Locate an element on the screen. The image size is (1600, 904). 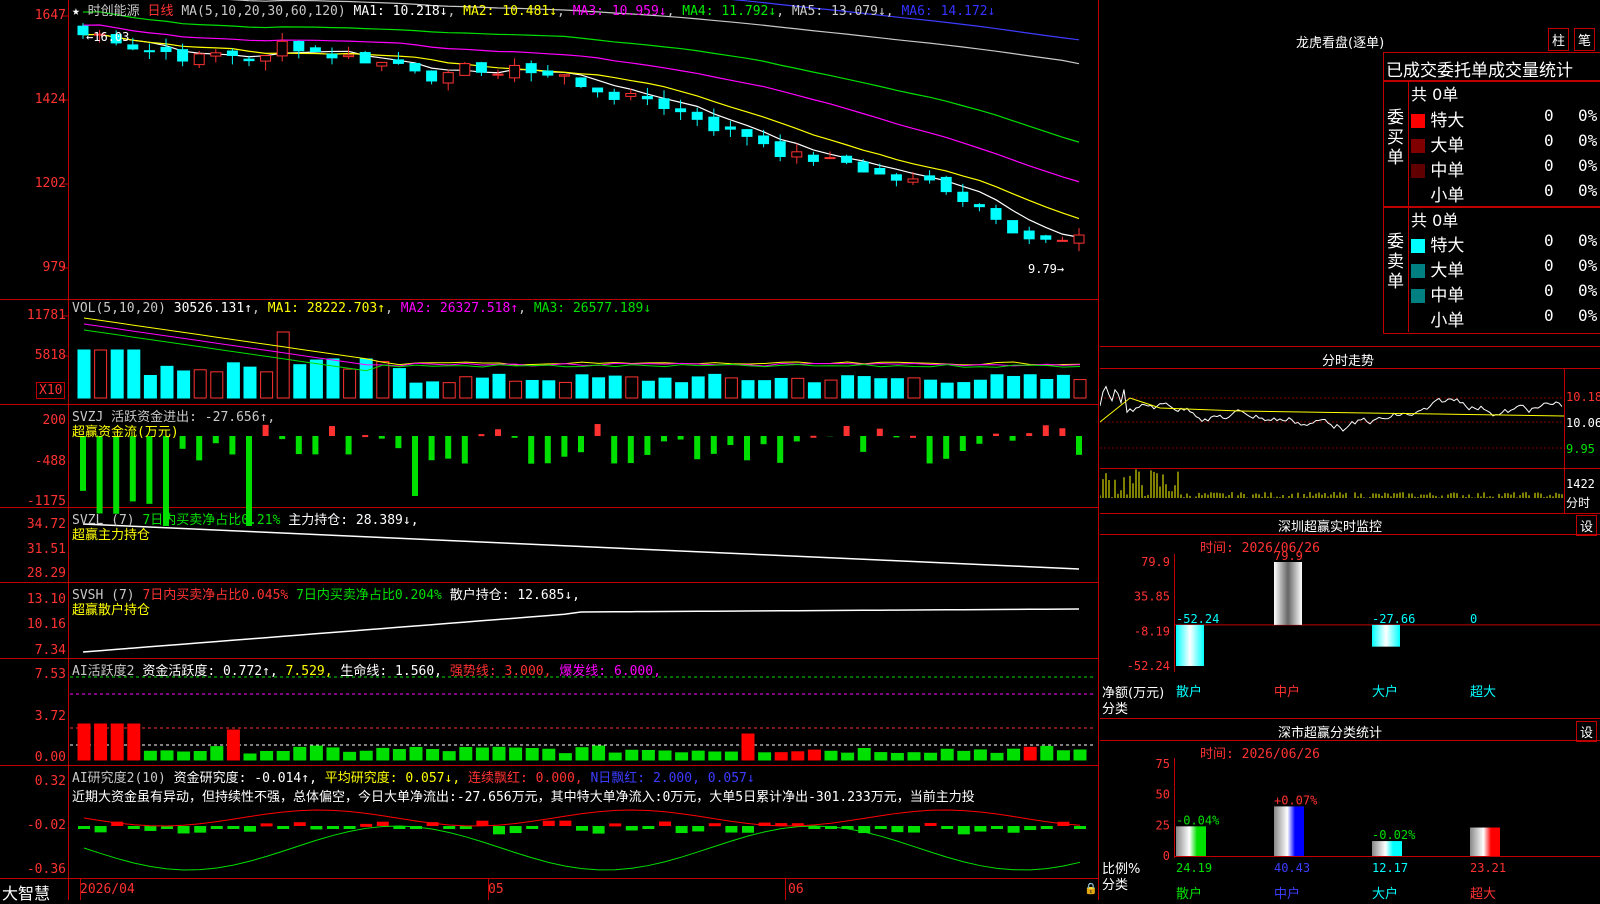
stock-name: 时创能源 is located at coordinates (114, 11).